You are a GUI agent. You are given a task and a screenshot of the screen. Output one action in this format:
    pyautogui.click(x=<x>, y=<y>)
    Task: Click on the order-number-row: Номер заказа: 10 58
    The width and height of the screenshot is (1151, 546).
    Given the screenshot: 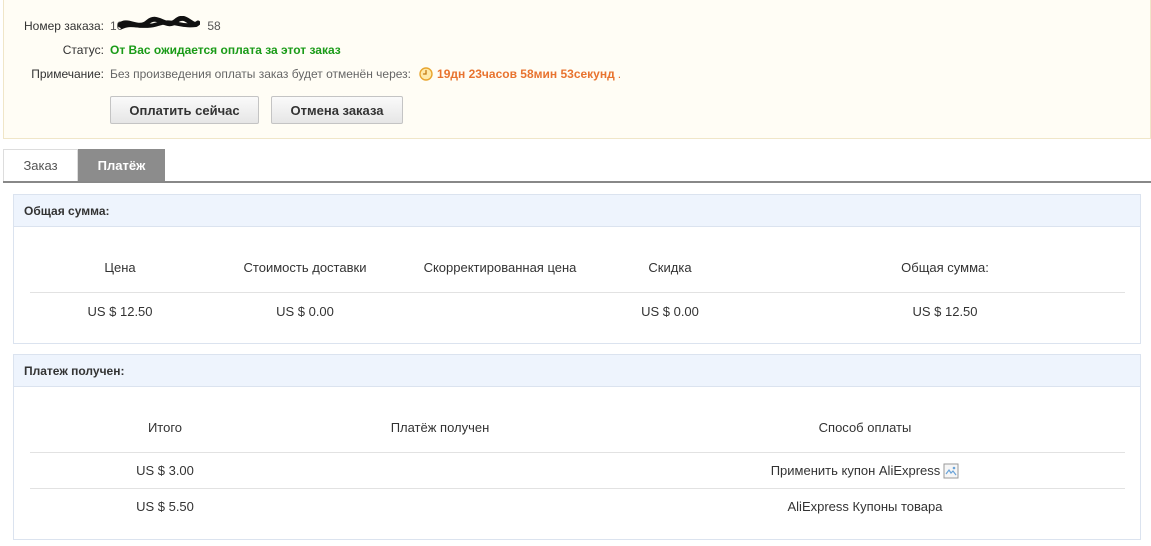 What is the action you would take?
    pyautogui.click(x=112, y=25)
    